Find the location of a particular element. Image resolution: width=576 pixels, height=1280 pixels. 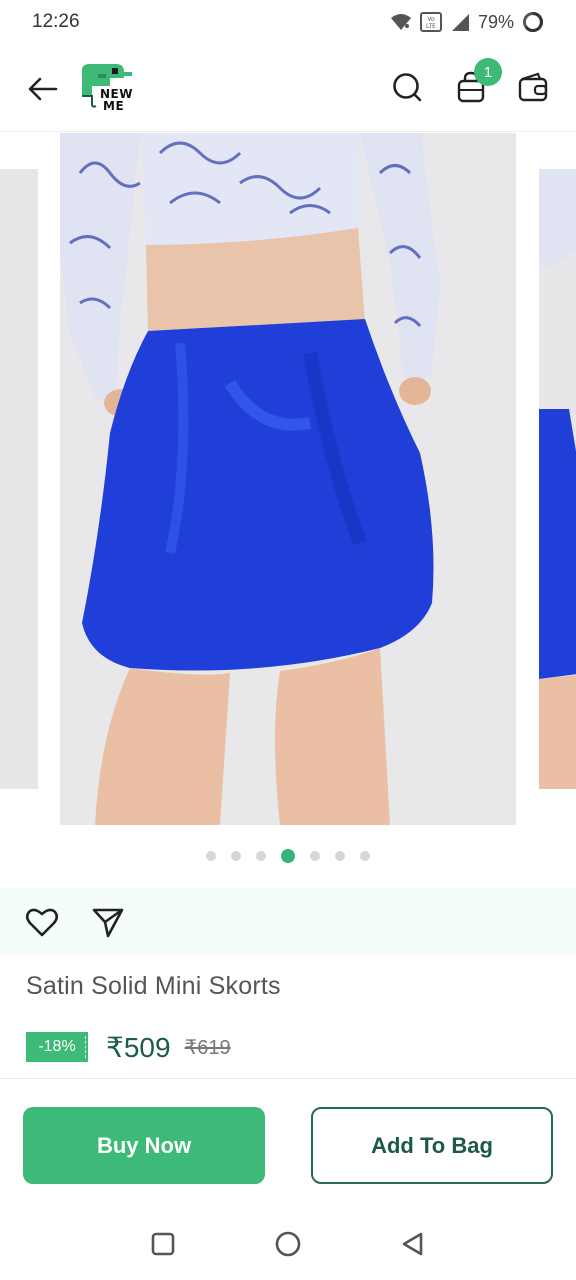

battery-icon is located at coordinates (533, 22).